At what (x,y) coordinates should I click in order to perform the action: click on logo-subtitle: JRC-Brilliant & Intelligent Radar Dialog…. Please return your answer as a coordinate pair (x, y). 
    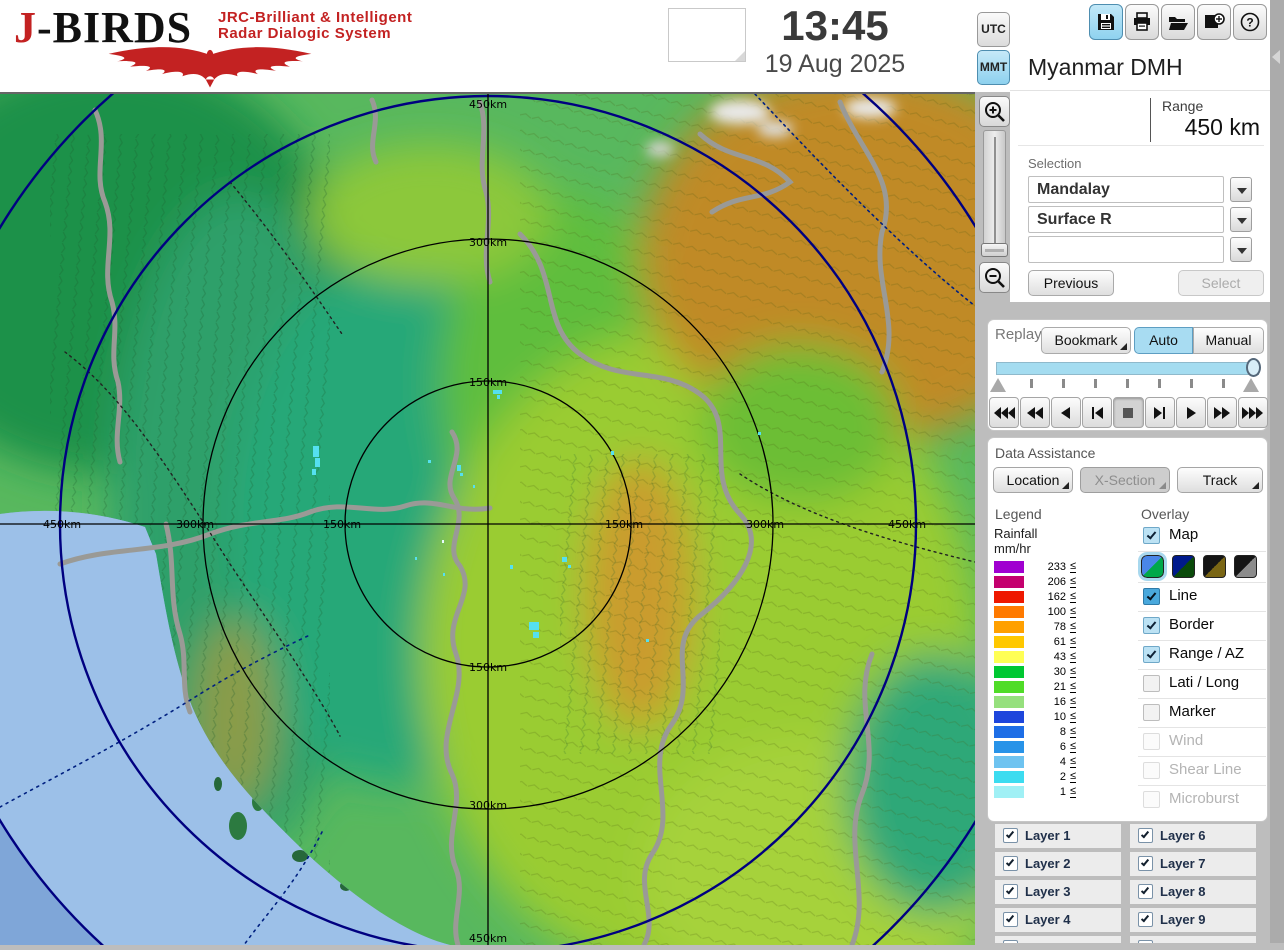
    Looking at the image, I should click on (315, 25).